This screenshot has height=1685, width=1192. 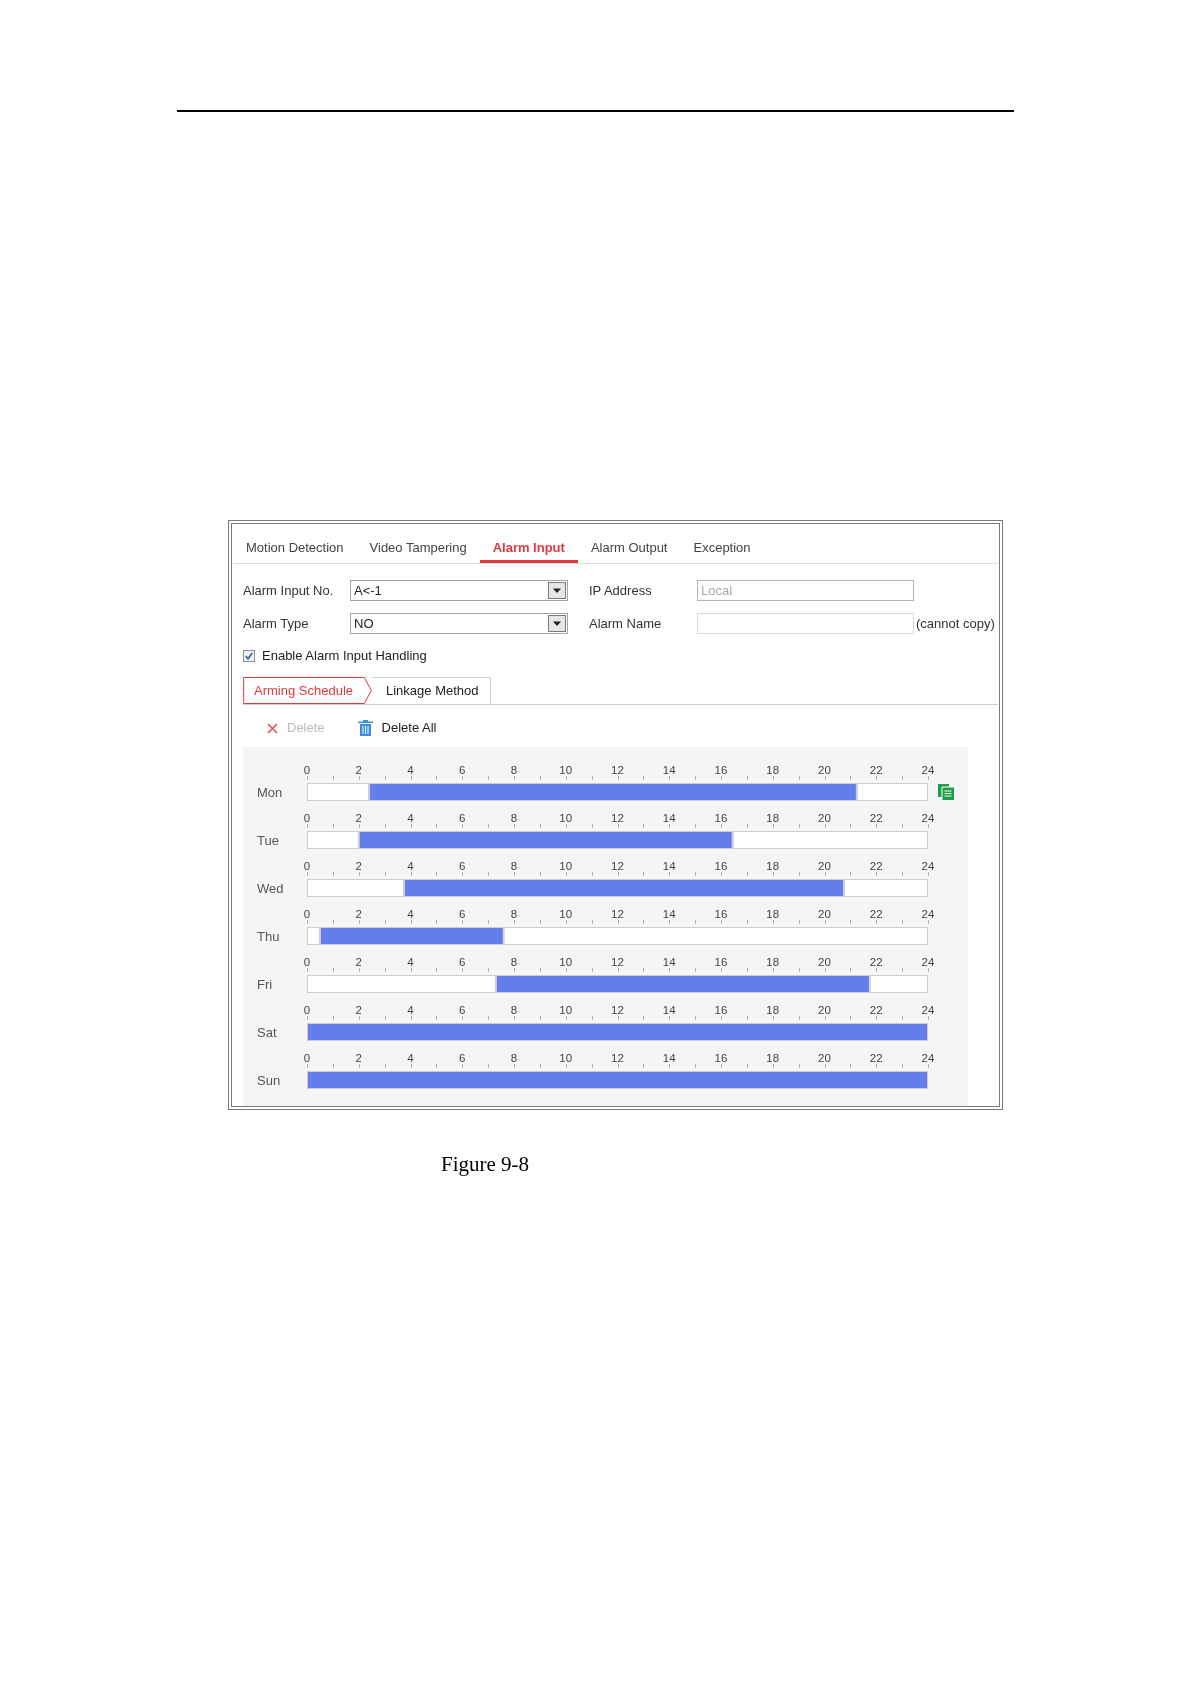 I want to click on copy-icon, so click(x=946, y=792).